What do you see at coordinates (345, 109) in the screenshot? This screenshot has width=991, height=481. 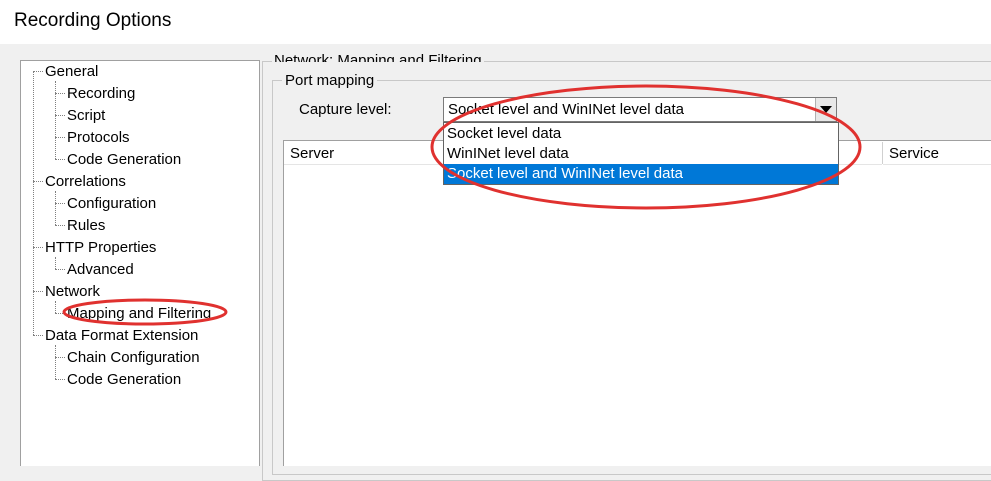 I see `capture-level-label: Capture level:` at bounding box center [345, 109].